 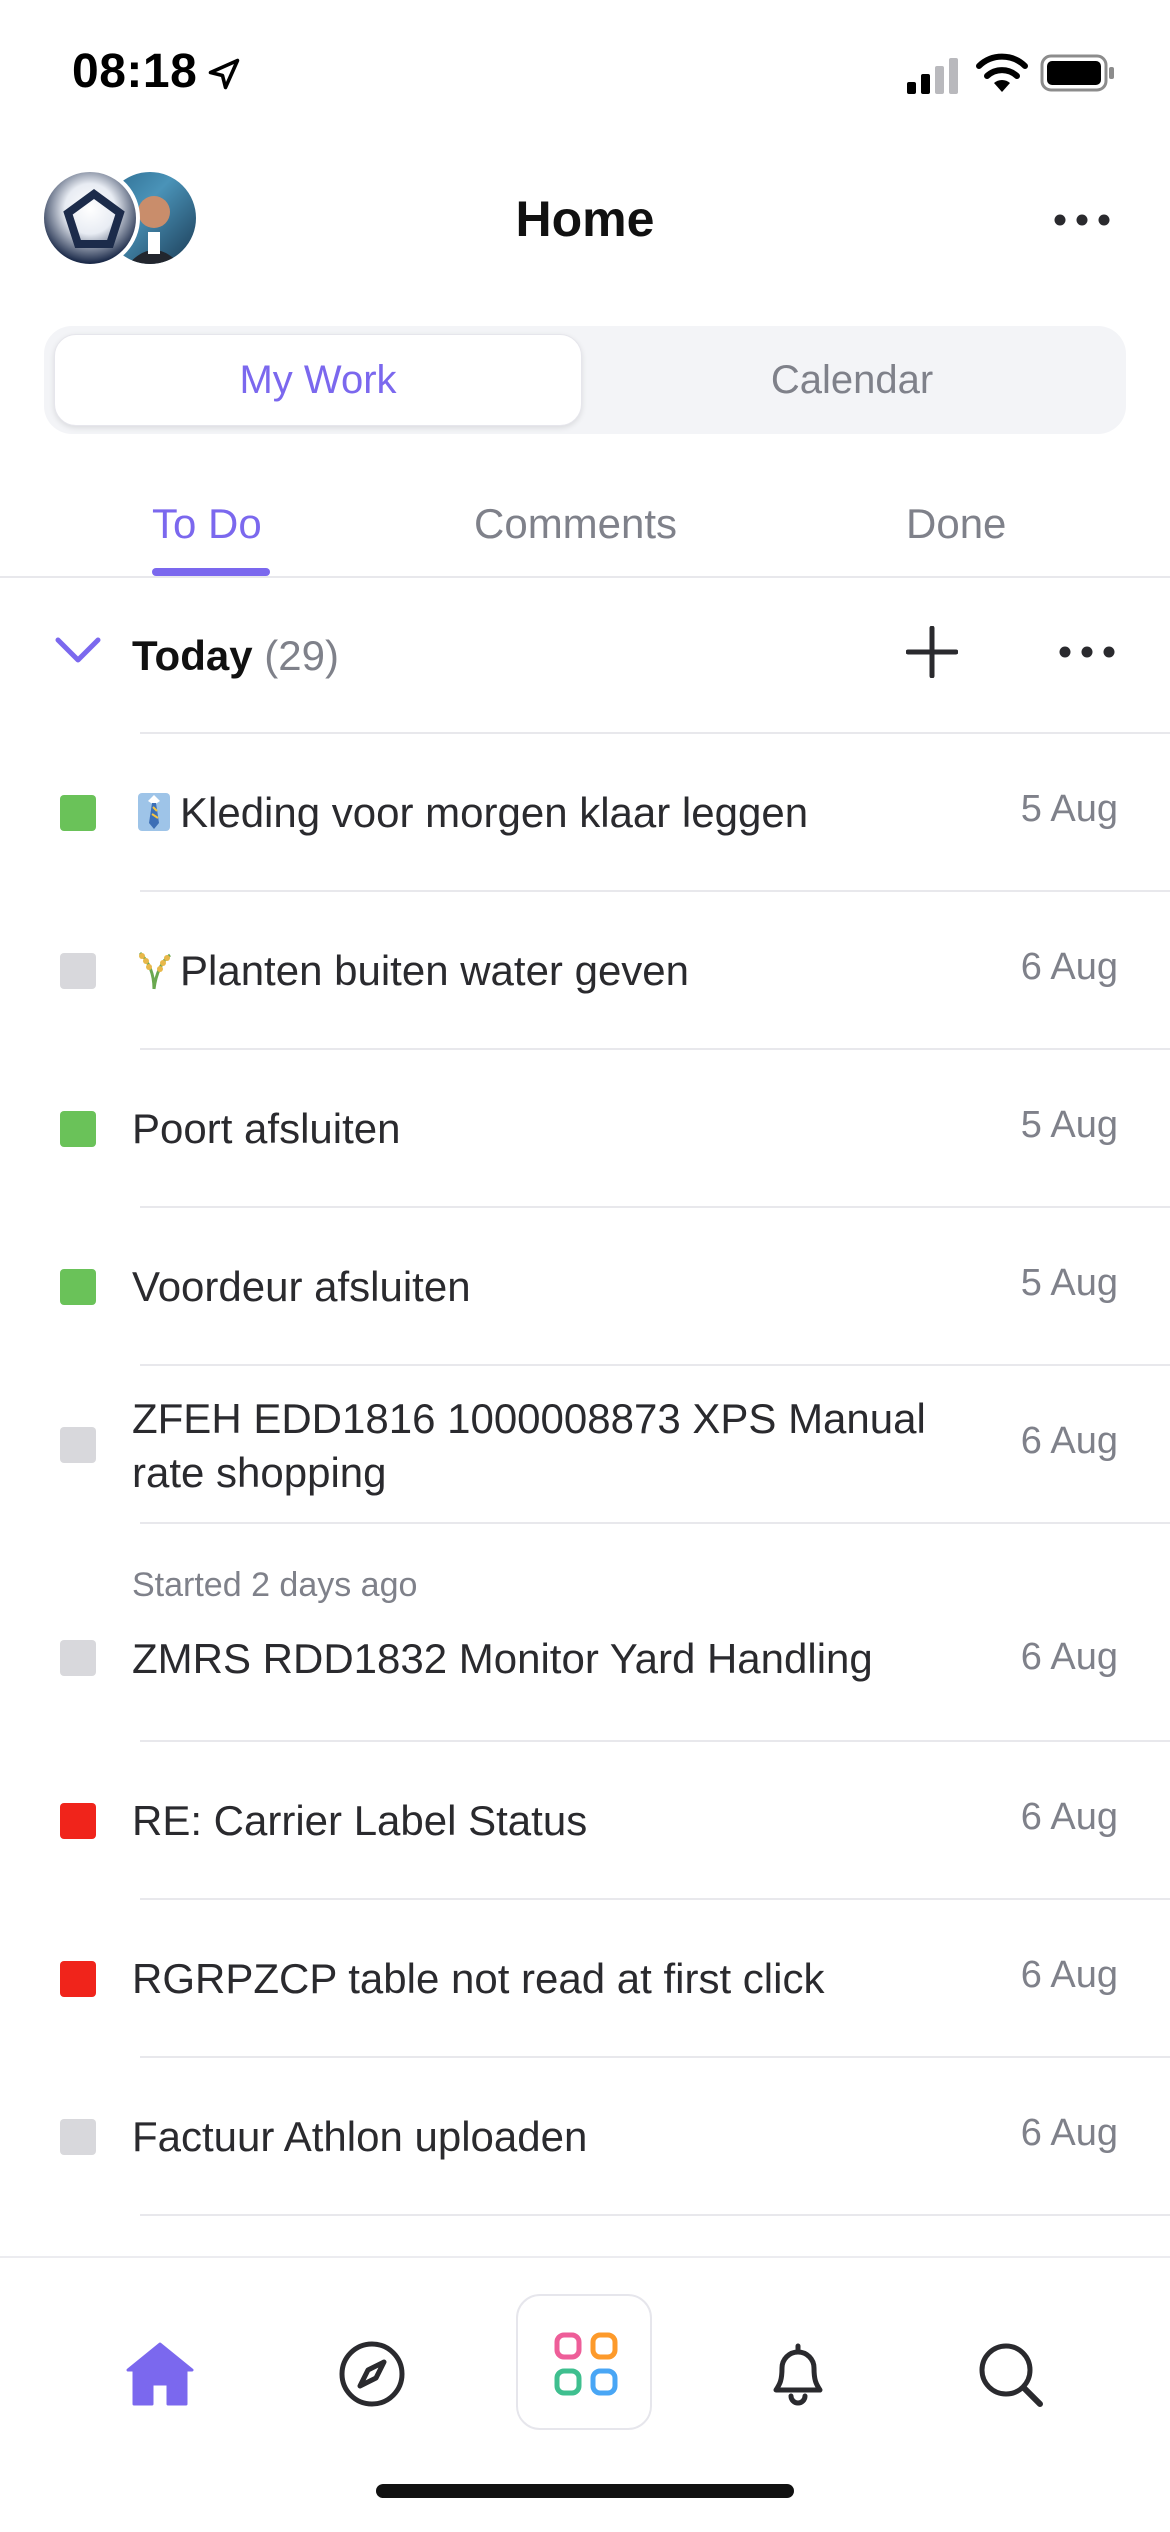 What do you see at coordinates (956, 524) in the screenshot?
I see `tab-done: Done` at bounding box center [956, 524].